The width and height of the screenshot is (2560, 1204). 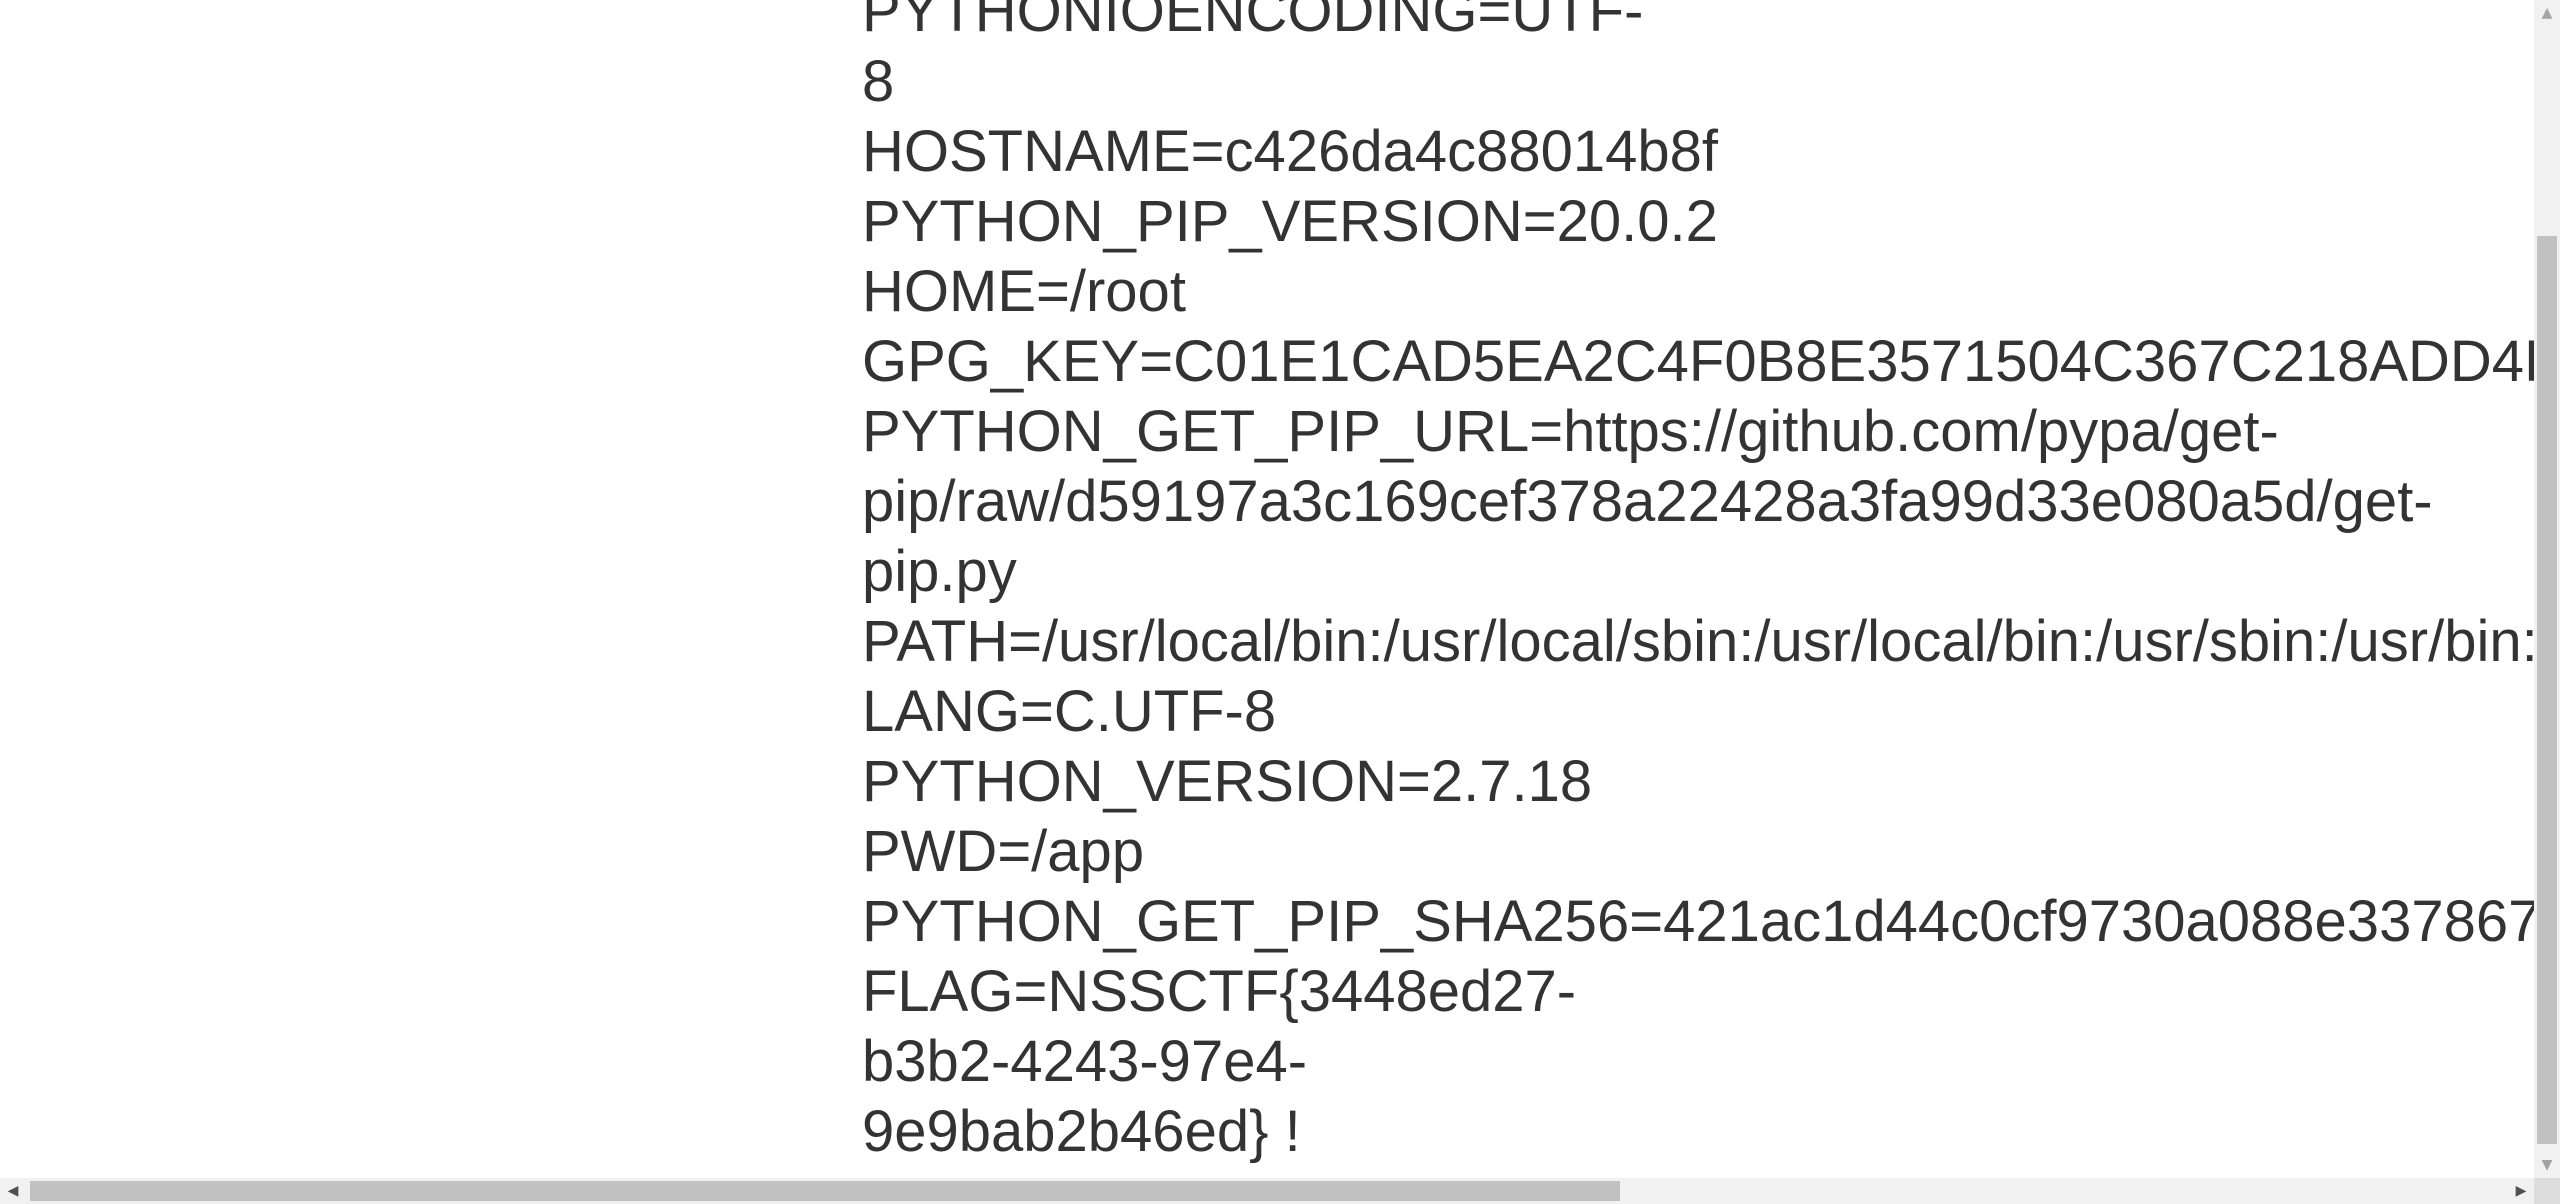 I want to click on env-line: LANG=C.UTF-8, so click(x=1069, y=711).